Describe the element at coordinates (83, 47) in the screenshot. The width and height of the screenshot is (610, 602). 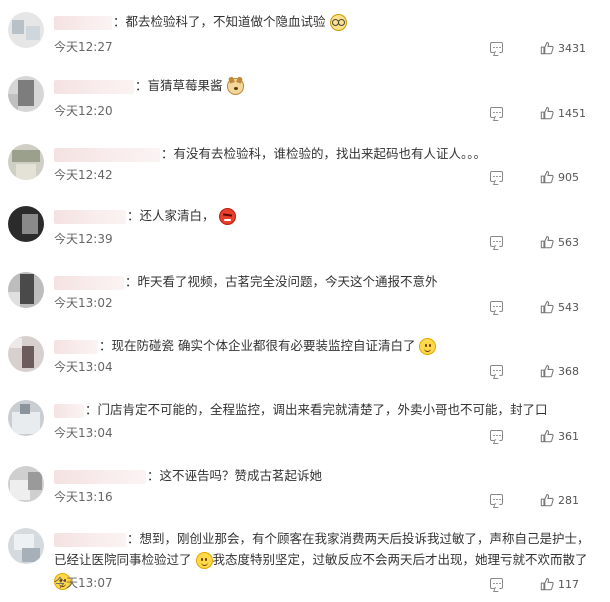
I see `timestamp: 今天12:27` at that location.